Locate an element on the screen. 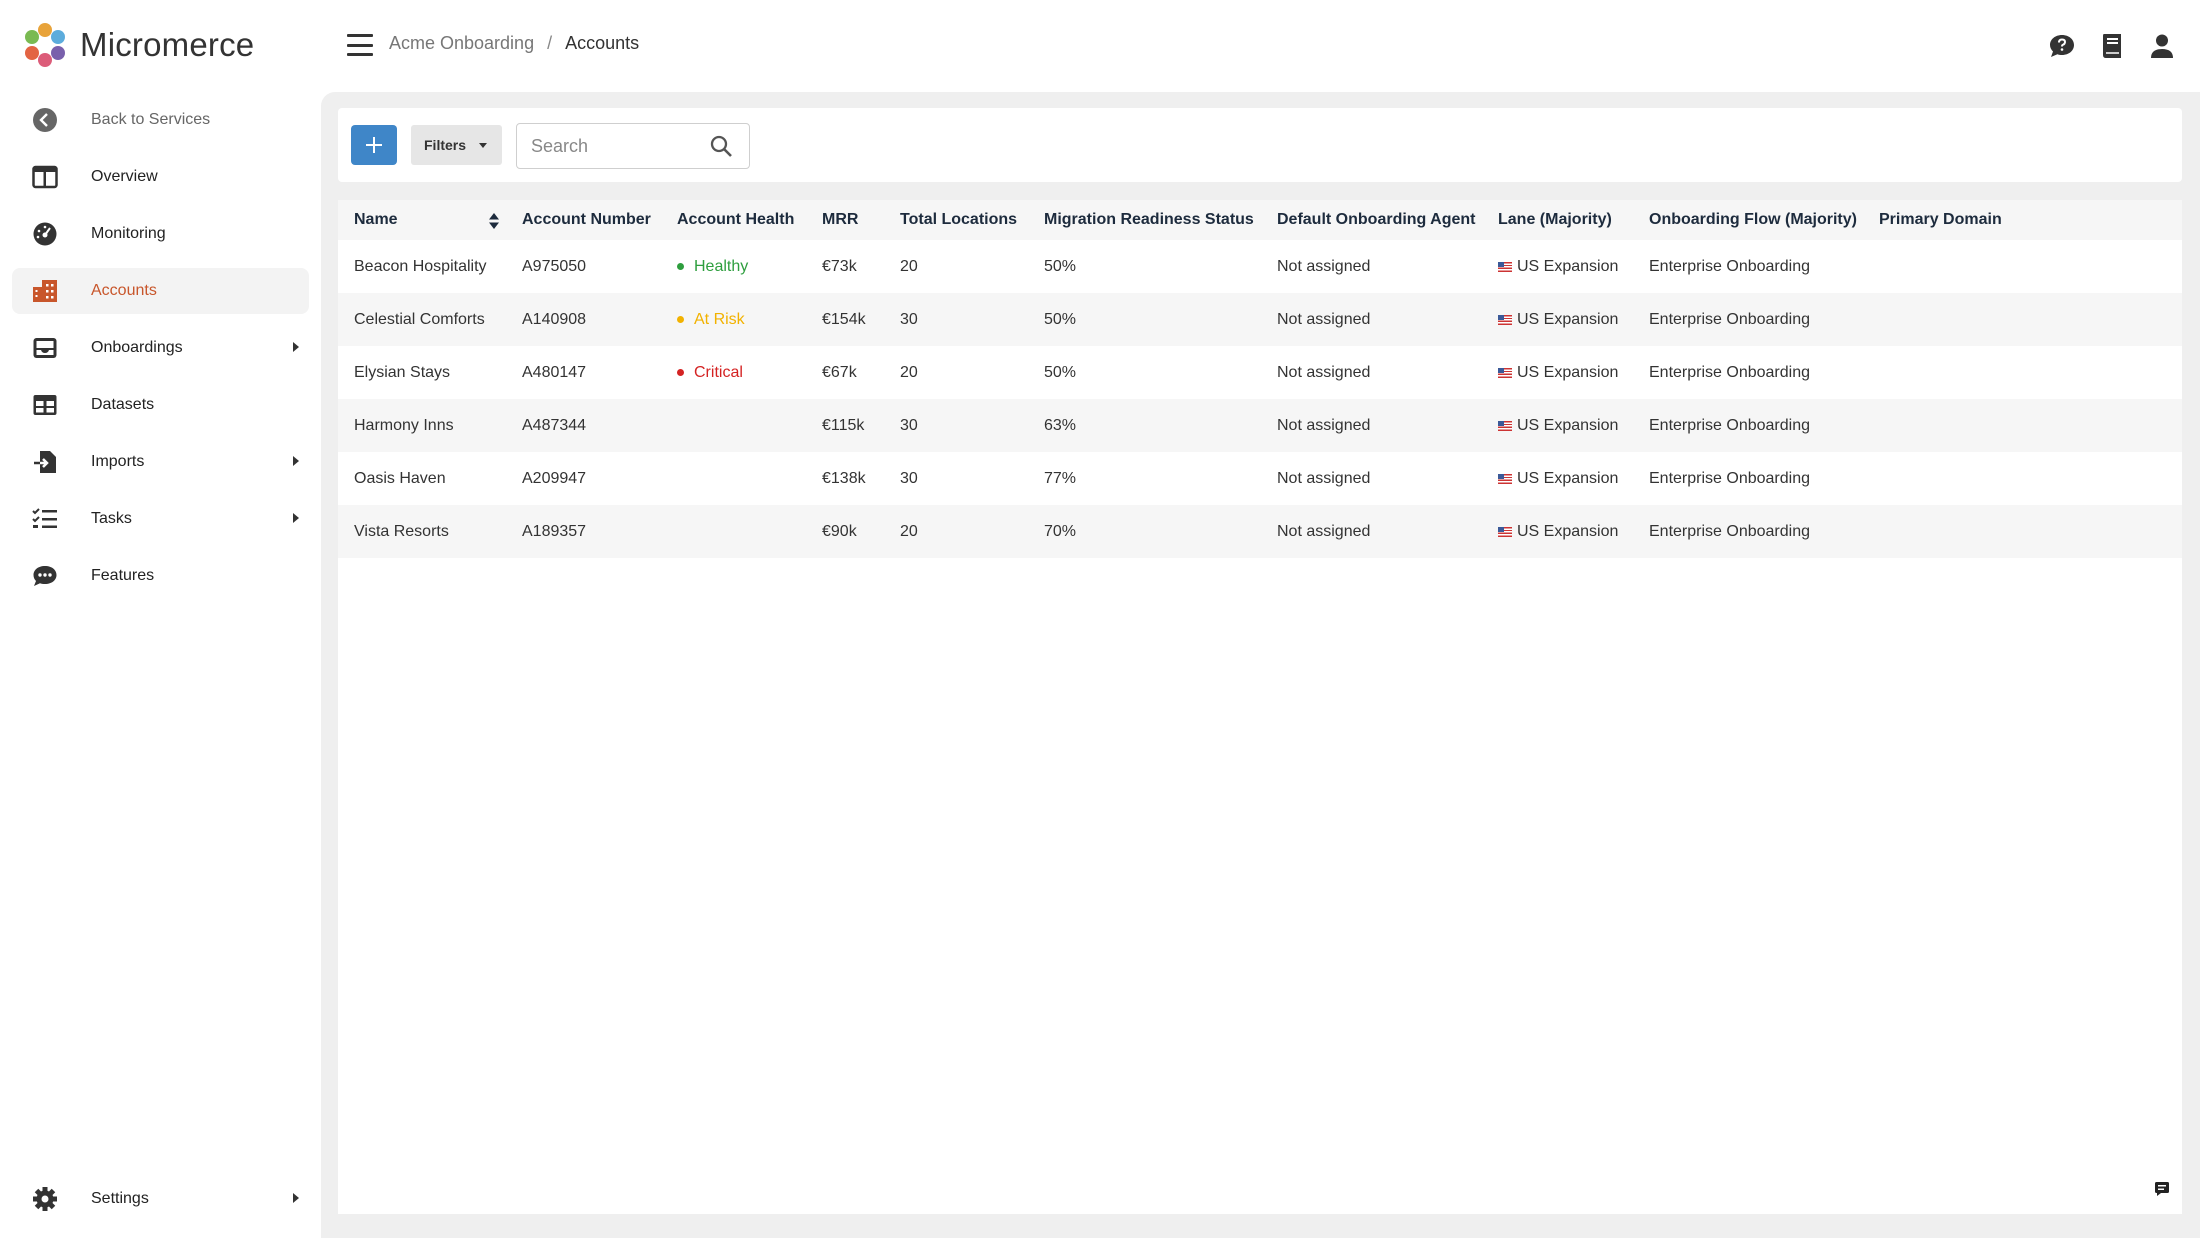 The height and width of the screenshot is (1238, 2200). sidebar-item-label: Settings is located at coordinates (120, 1198).